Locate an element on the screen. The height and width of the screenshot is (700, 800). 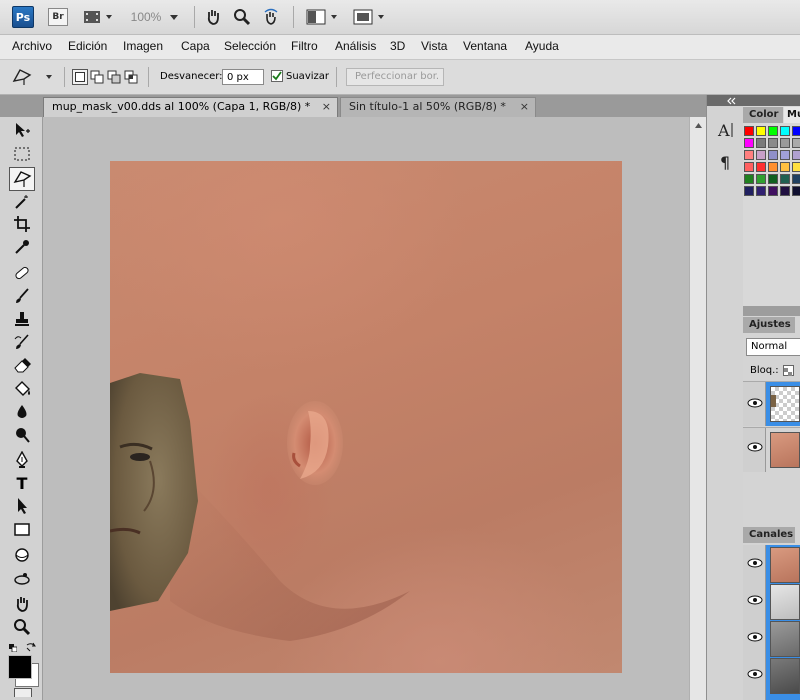
channel-blue-thumbnail is located at coordinates (785, 676).